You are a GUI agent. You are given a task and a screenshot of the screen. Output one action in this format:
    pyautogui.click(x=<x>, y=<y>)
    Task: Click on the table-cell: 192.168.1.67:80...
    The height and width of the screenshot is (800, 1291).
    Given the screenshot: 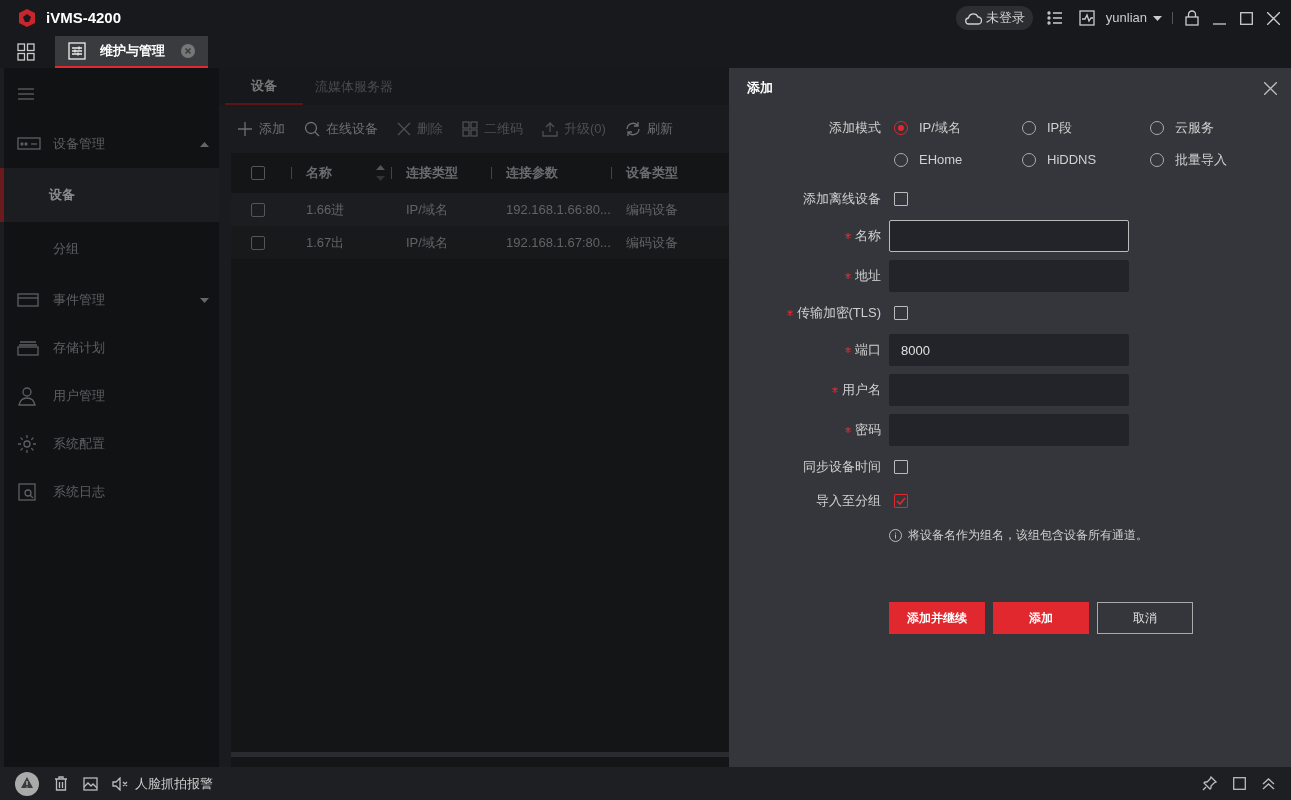 What is the action you would take?
    pyautogui.click(x=558, y=242)
    